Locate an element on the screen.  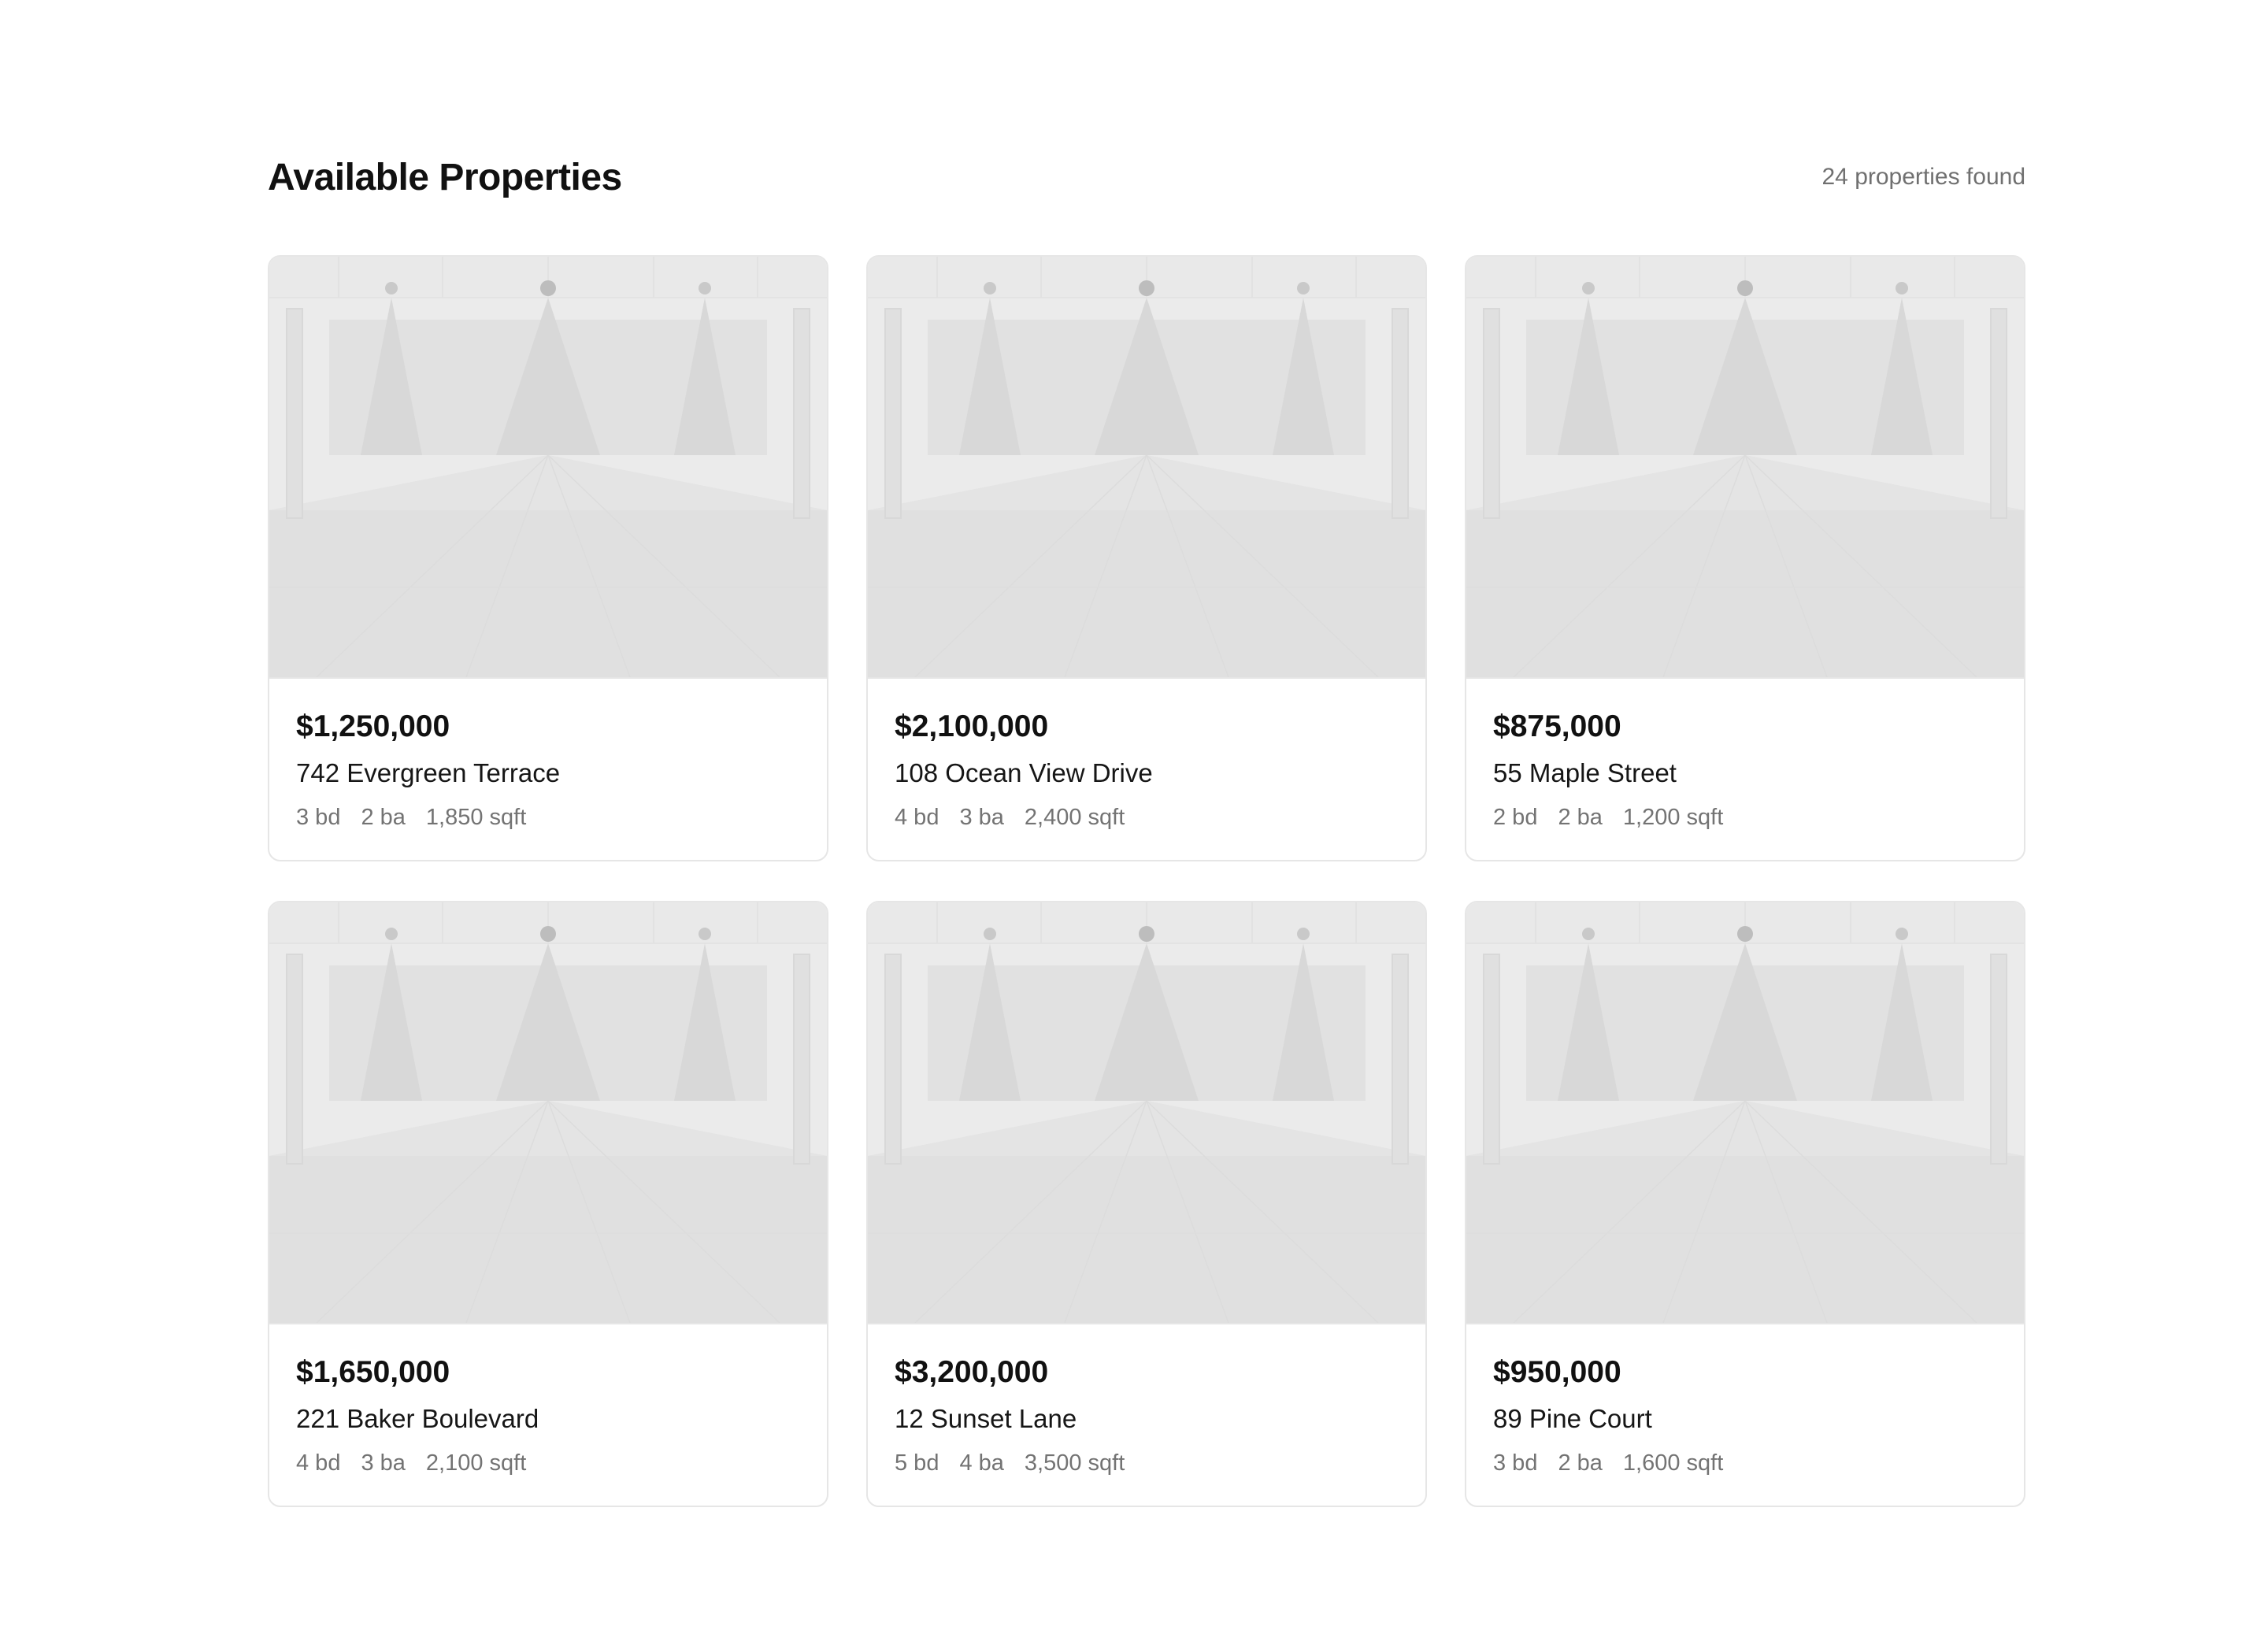
property-price: $2,100,000 is located at coordinates (972, 726).